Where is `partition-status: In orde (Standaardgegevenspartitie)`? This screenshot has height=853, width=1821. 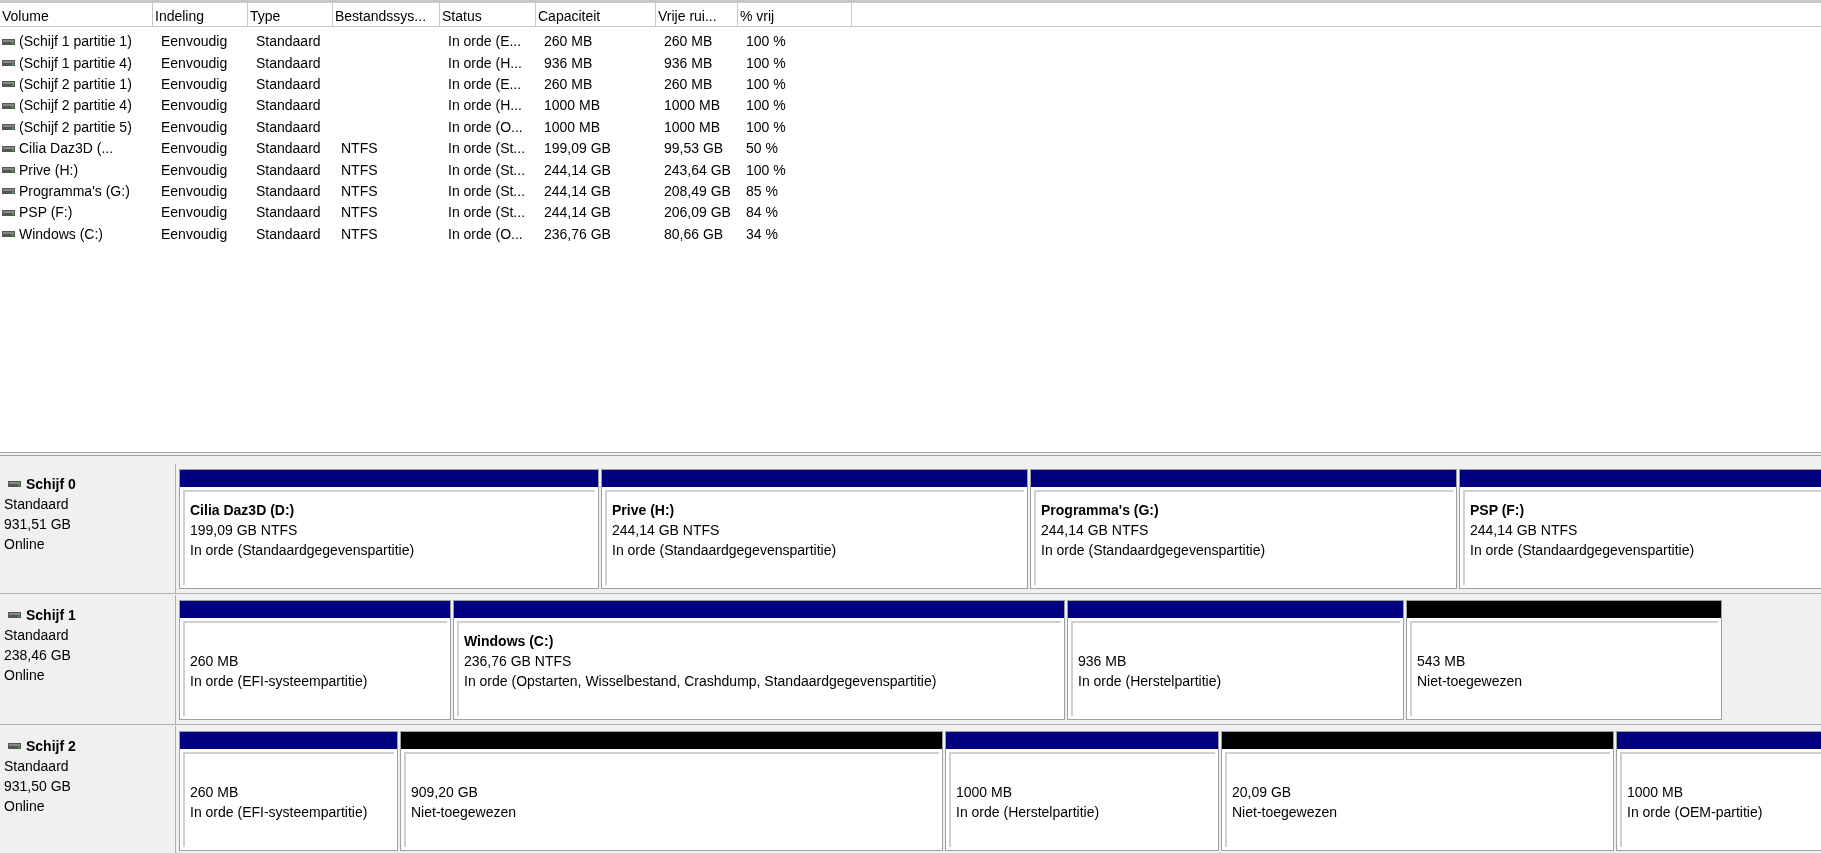
partition-status: In orde (Standaardgegevenspartitie) is located at coordinates (725, 550).